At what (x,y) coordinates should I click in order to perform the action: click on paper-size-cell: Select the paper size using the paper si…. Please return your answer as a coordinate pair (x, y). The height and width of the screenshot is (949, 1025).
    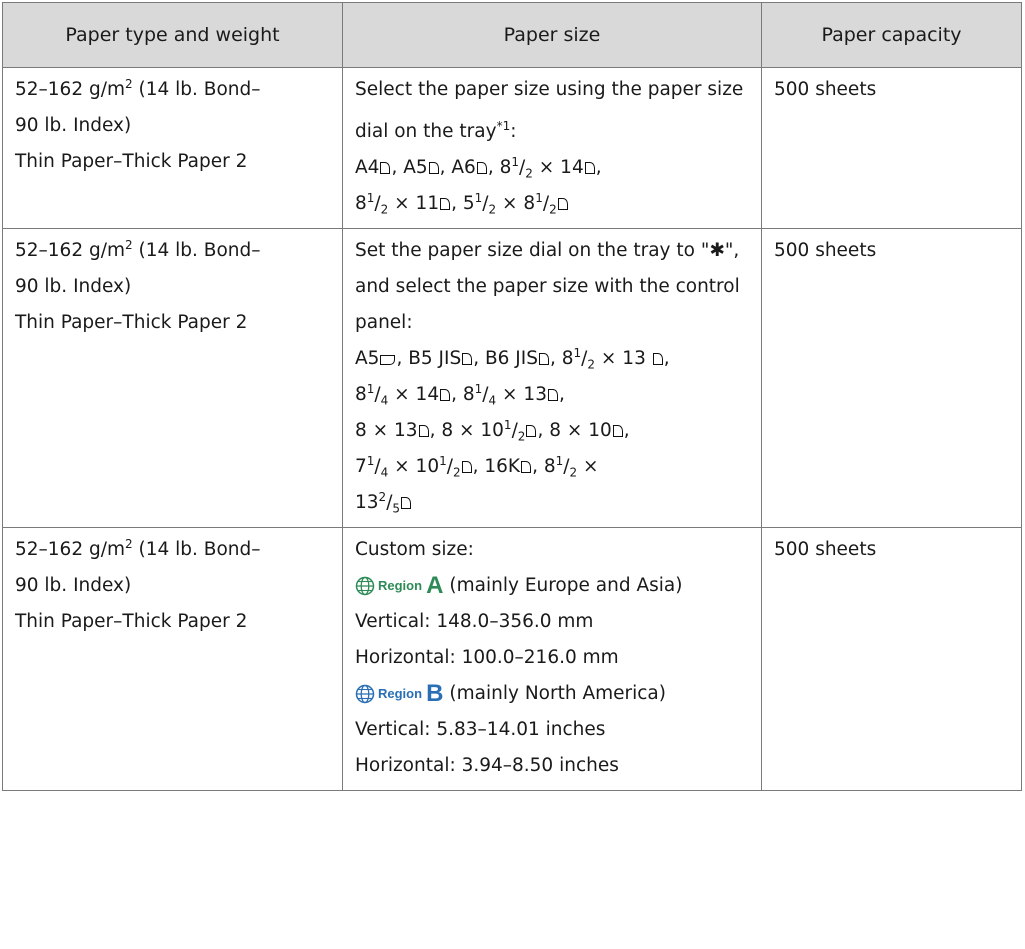
    Looking at the image, I should click on (552, 148).